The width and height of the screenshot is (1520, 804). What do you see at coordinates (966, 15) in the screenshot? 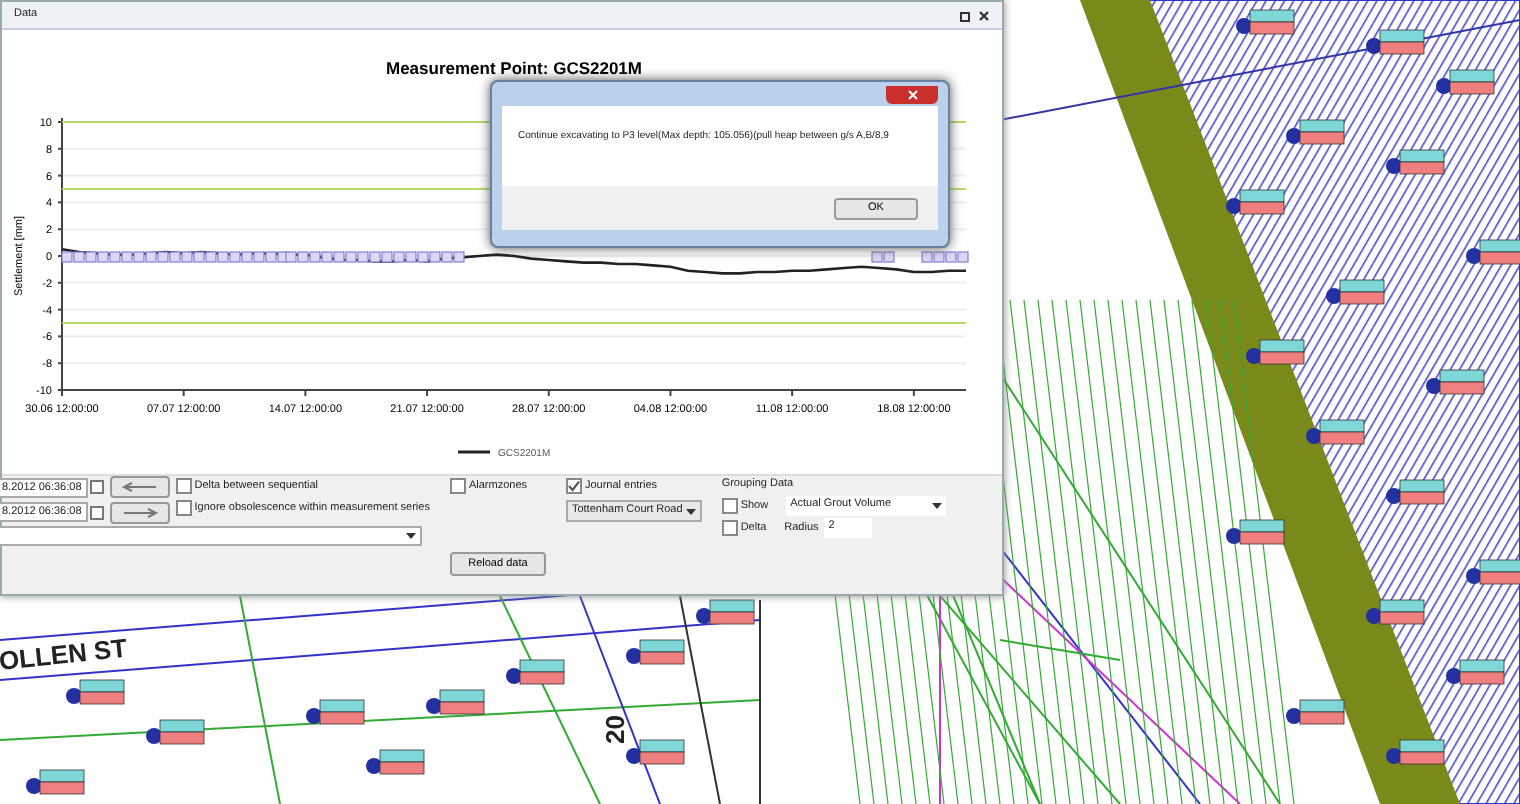
I see `restore-icon` at bounding box center [966, 15].